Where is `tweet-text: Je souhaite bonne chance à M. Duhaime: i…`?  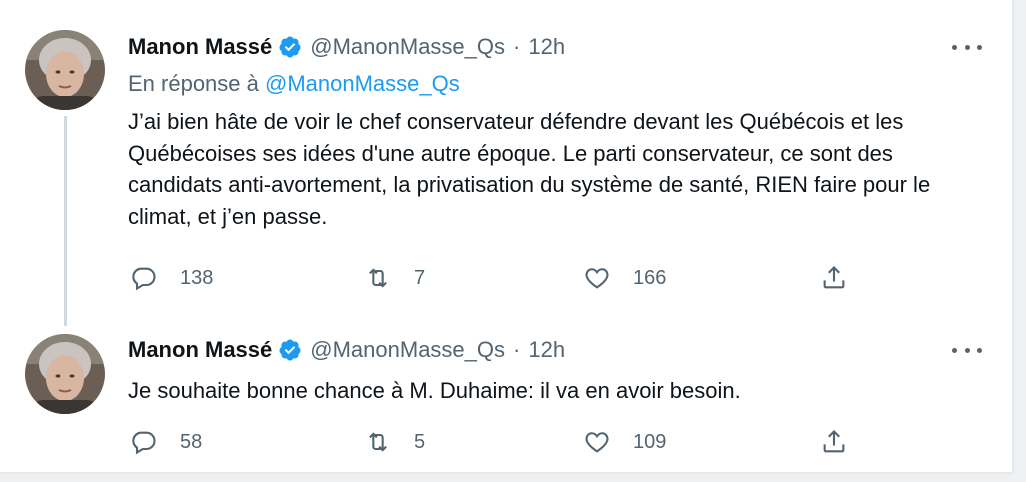 tweet-text: Je souhaite bonne chance à M. Duhaime: i… is located at coordinates (434, 390).